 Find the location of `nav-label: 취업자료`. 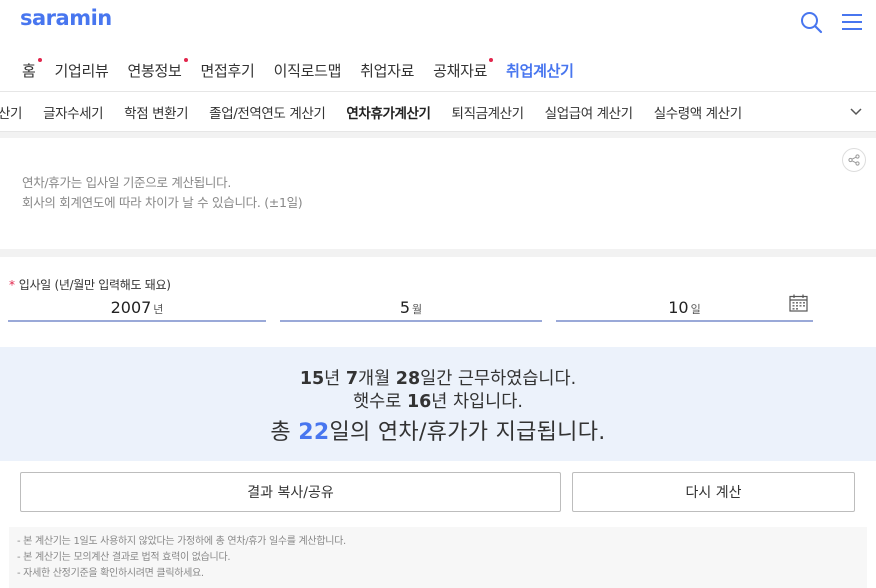

nav-label: 취업자료 is located at coordinates (387, 70).